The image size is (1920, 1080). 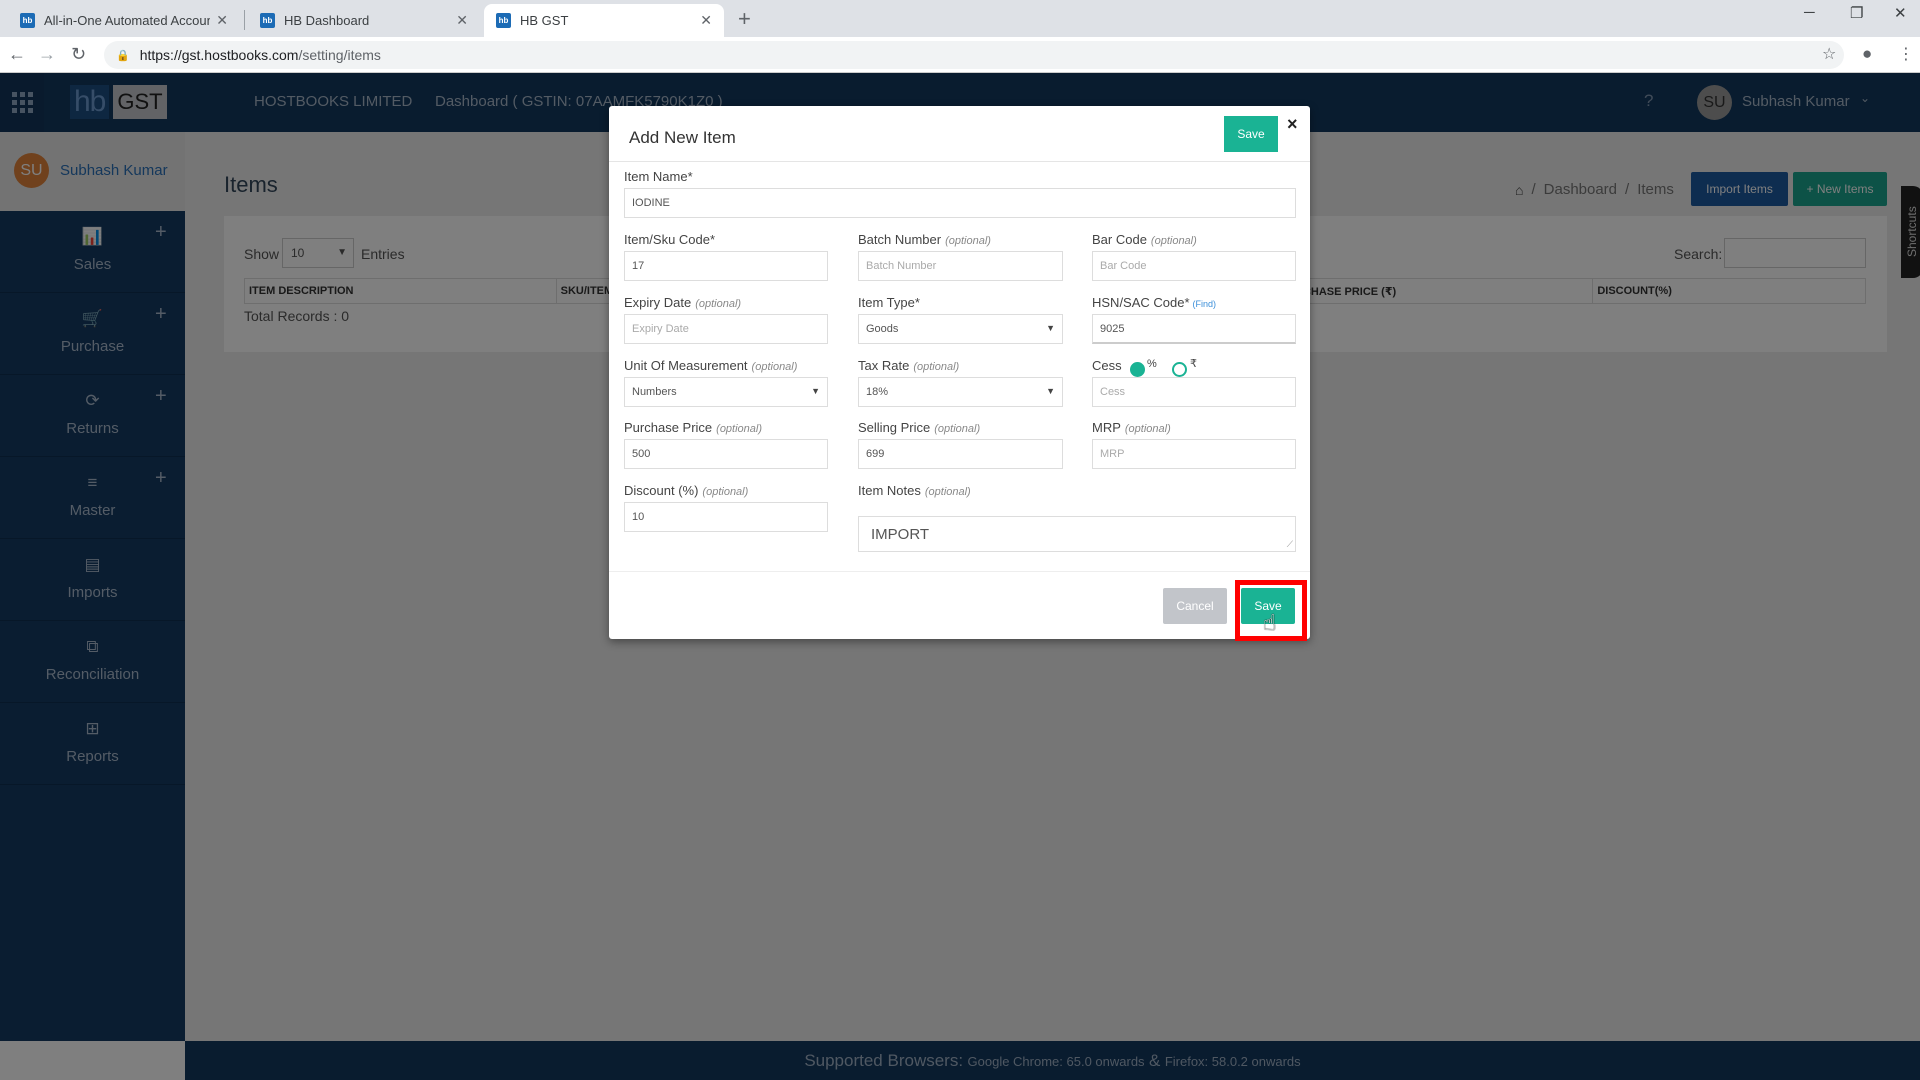 What do you see at coordinates (654, 392) in the screenshot?
I see `select-value: Numbers` at bounding box center [654, 392].